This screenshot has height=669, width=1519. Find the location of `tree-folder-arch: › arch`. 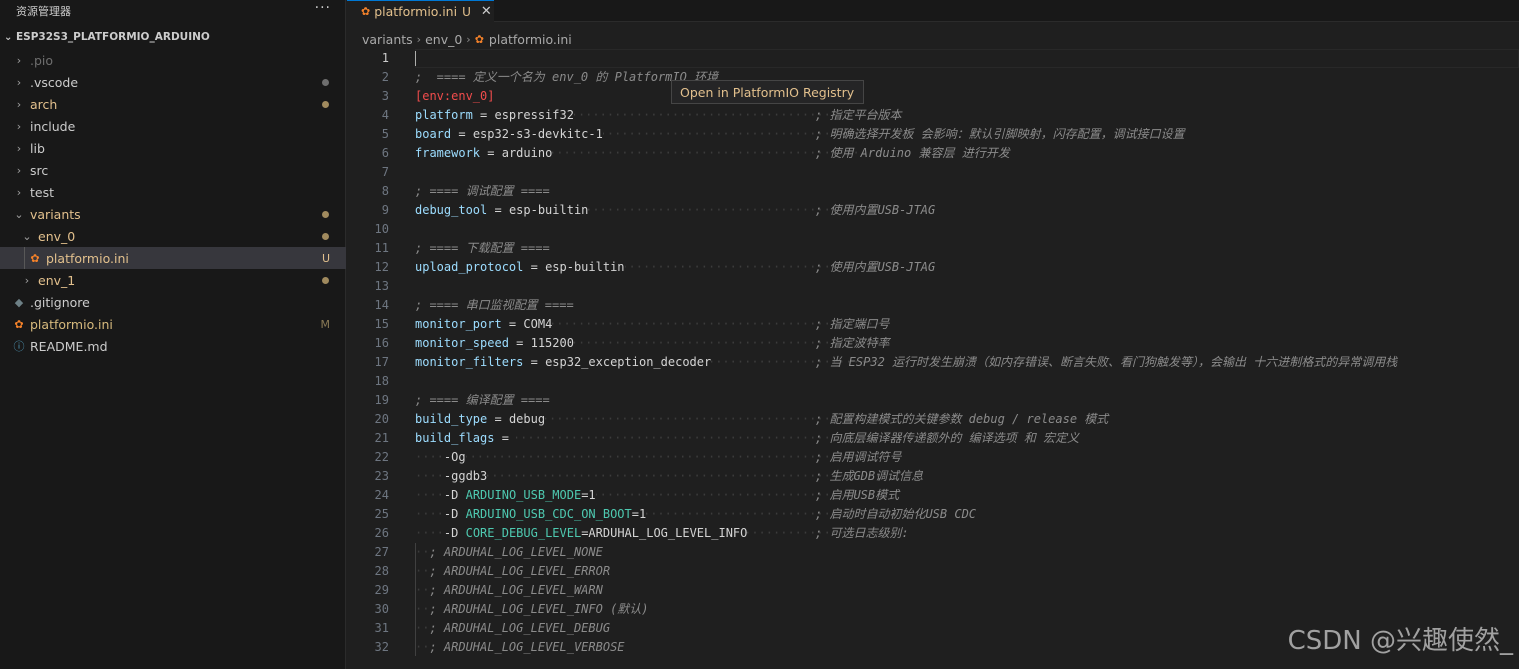

tree-folder-arch: › arch is located at coordinates (173, 104).